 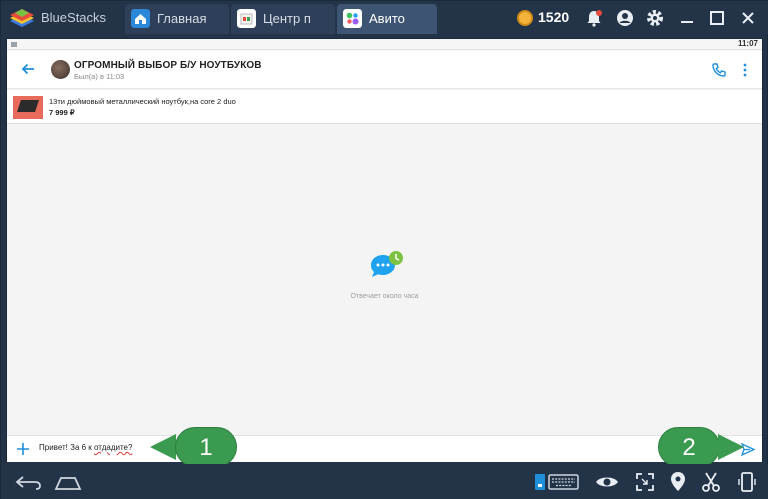 I want to click on tab-app-center: Центр п, so click(x=283, y=19).